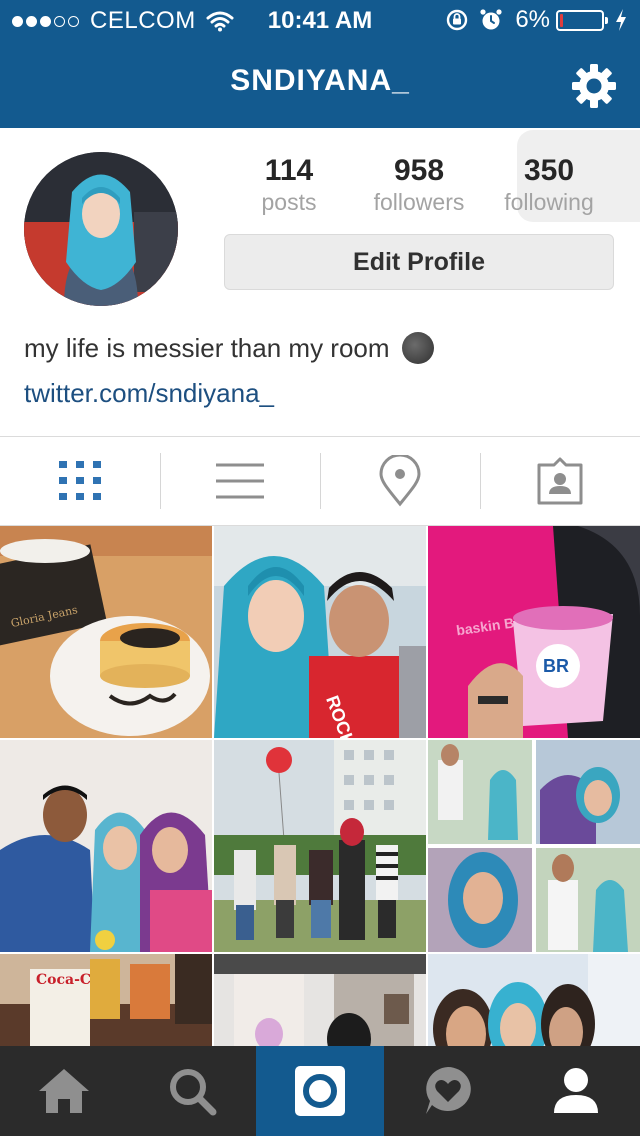  I want to click on tab-home, so click(64, 1091).